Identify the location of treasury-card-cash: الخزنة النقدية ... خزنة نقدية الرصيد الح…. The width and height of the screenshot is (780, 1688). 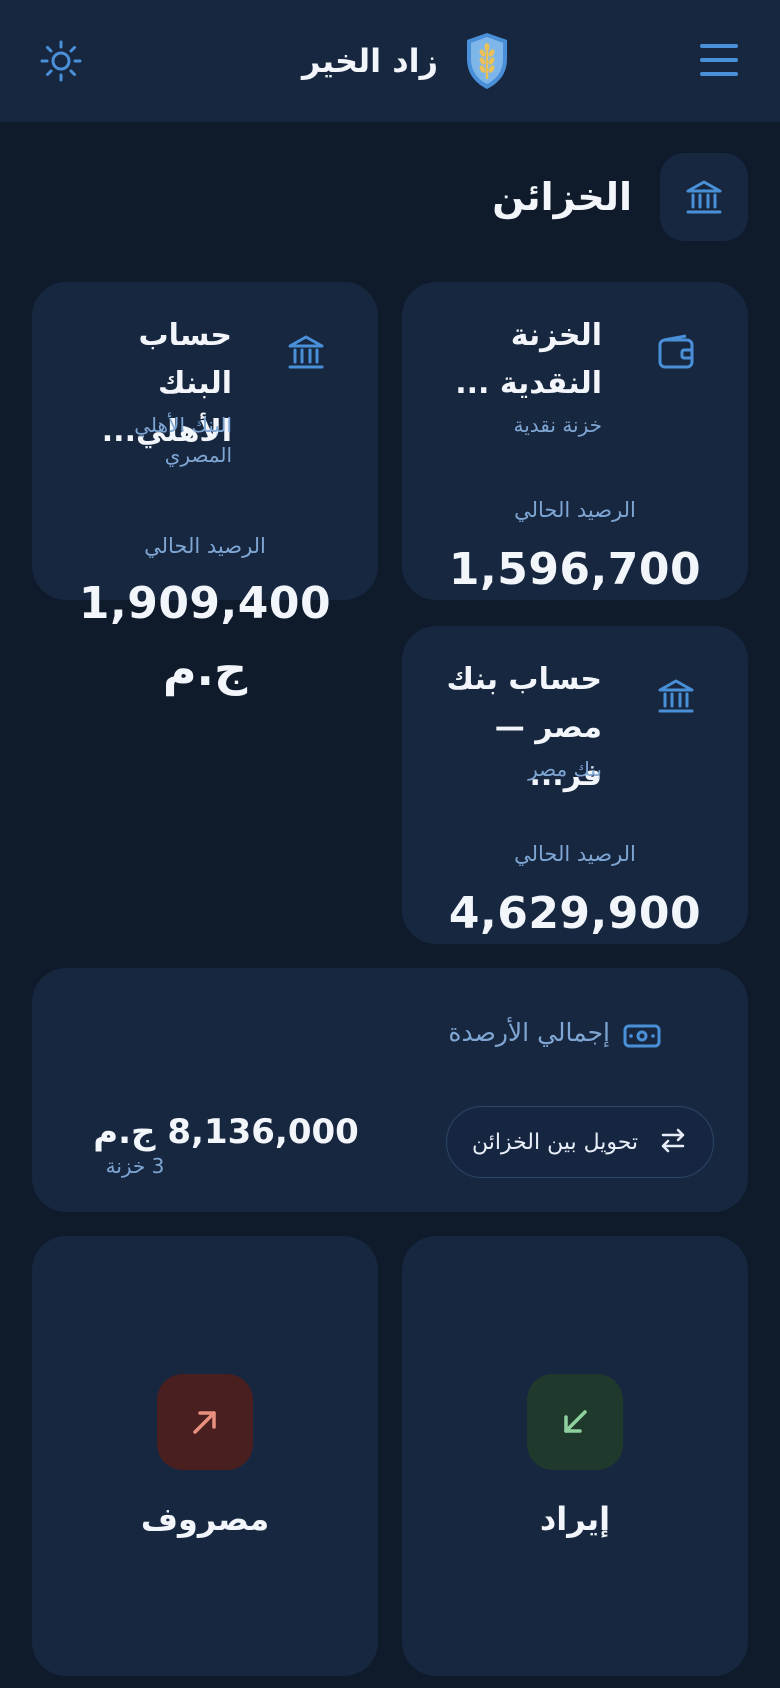
(575, 441).